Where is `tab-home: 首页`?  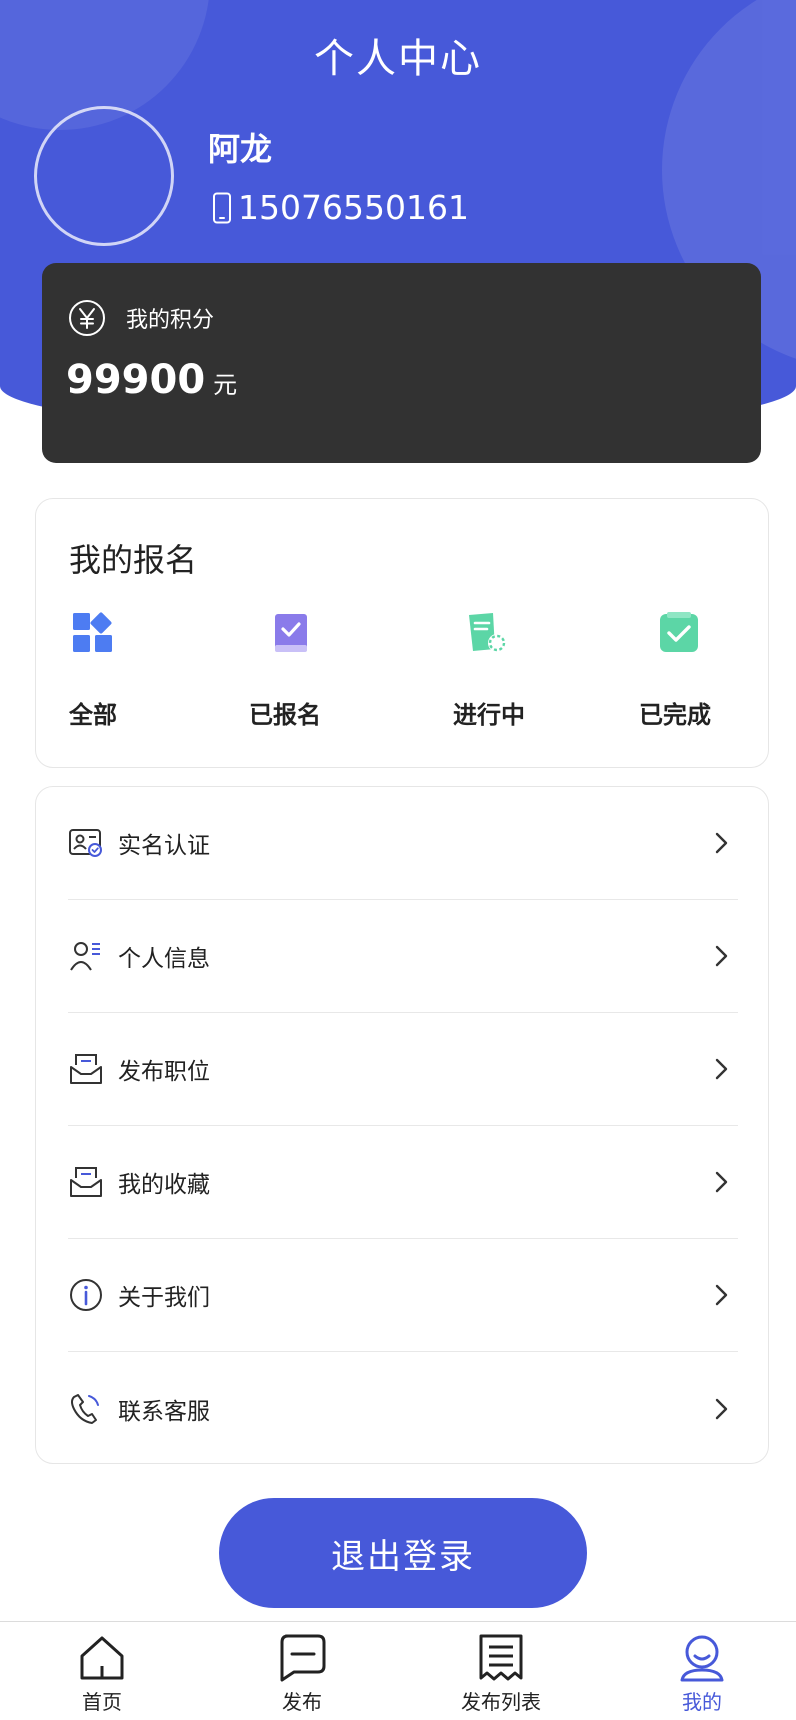
tab-home: 首页 is located at coordinates (102, 1676).